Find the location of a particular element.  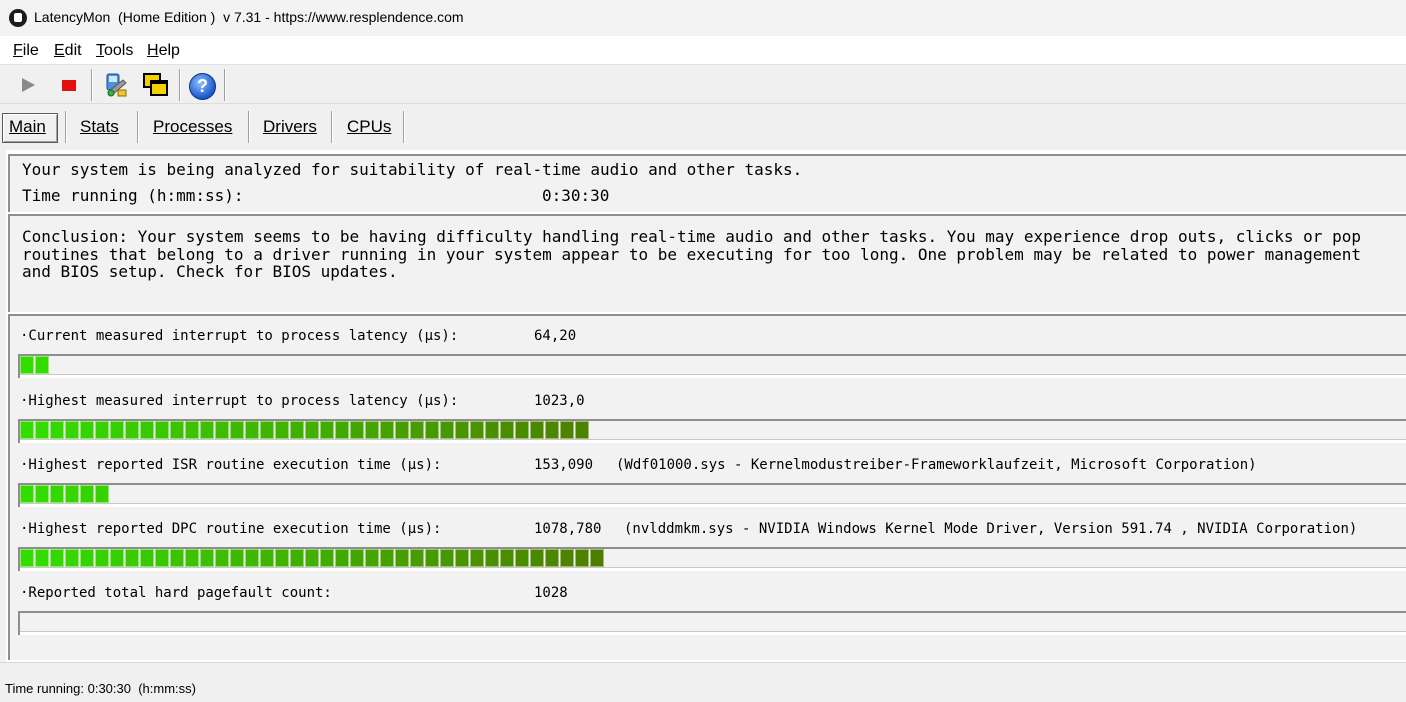

tools-icon is located at coordinates (116, 85).